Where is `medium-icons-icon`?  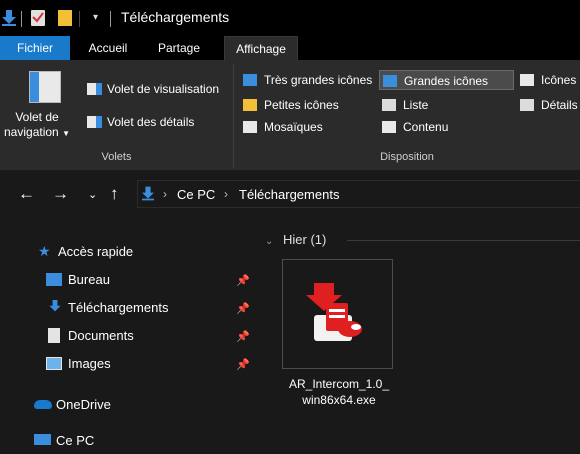 medium-icons-icon is located at coordinates (527, 80).